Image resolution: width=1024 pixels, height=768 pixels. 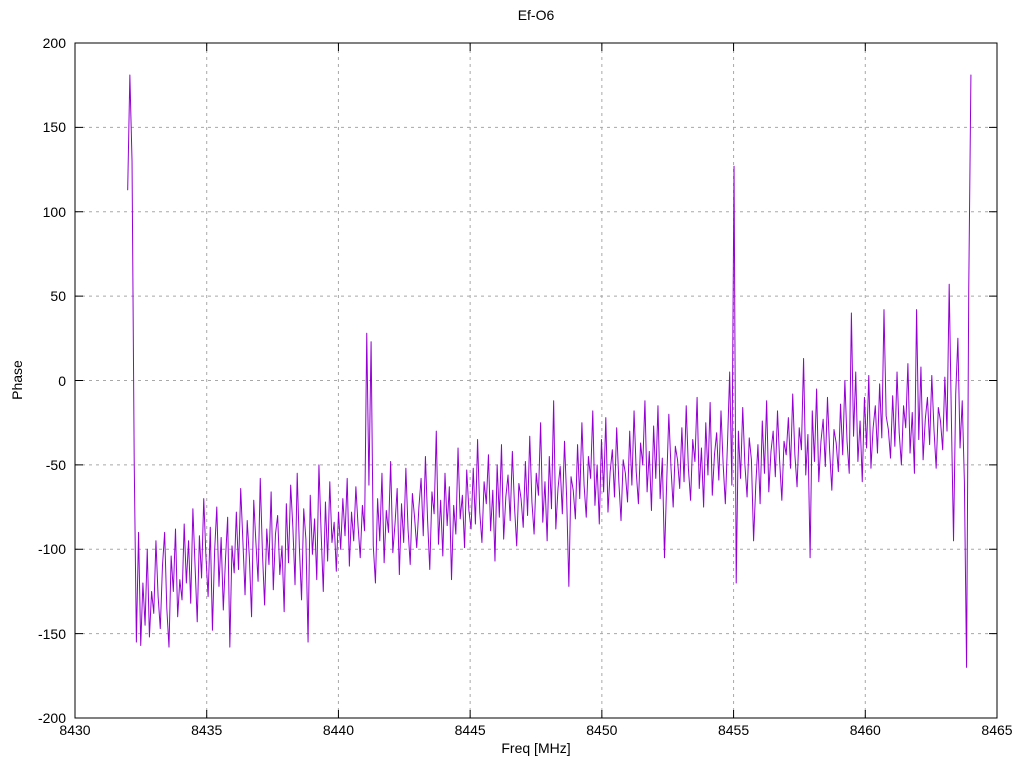 I want to click on y-tick-label: 150, so click(x=54, y=127).